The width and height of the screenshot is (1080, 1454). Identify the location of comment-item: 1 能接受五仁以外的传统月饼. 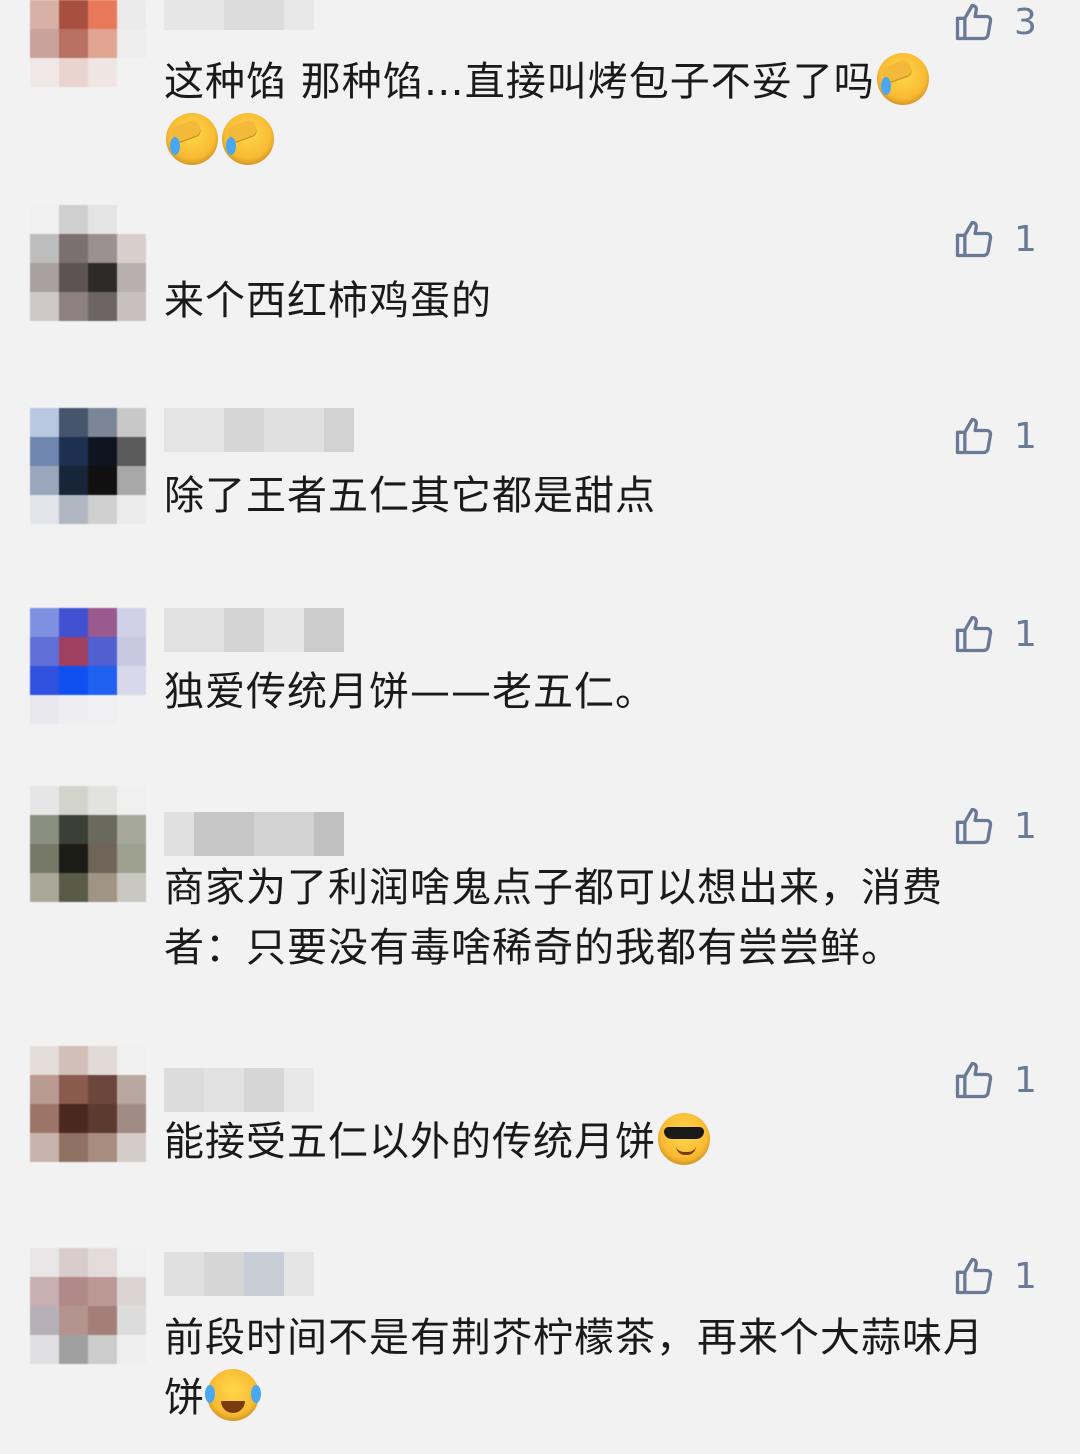
(540, 1136).